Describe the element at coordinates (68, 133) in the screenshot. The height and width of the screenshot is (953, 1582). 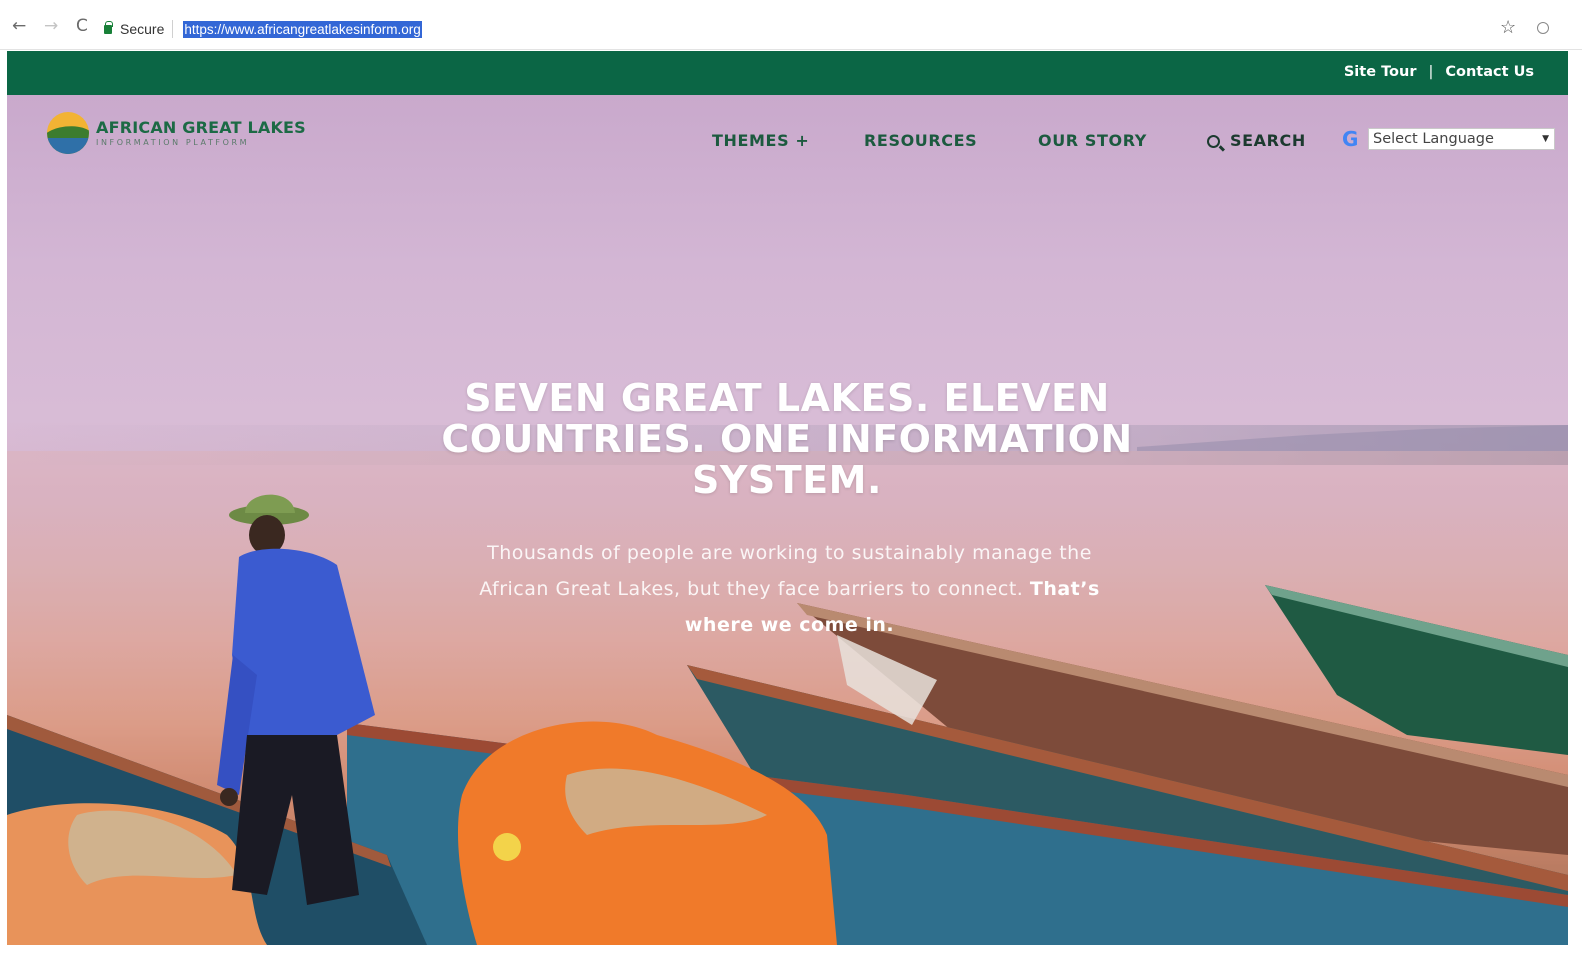
I see `logo-mark-icon` at that location.